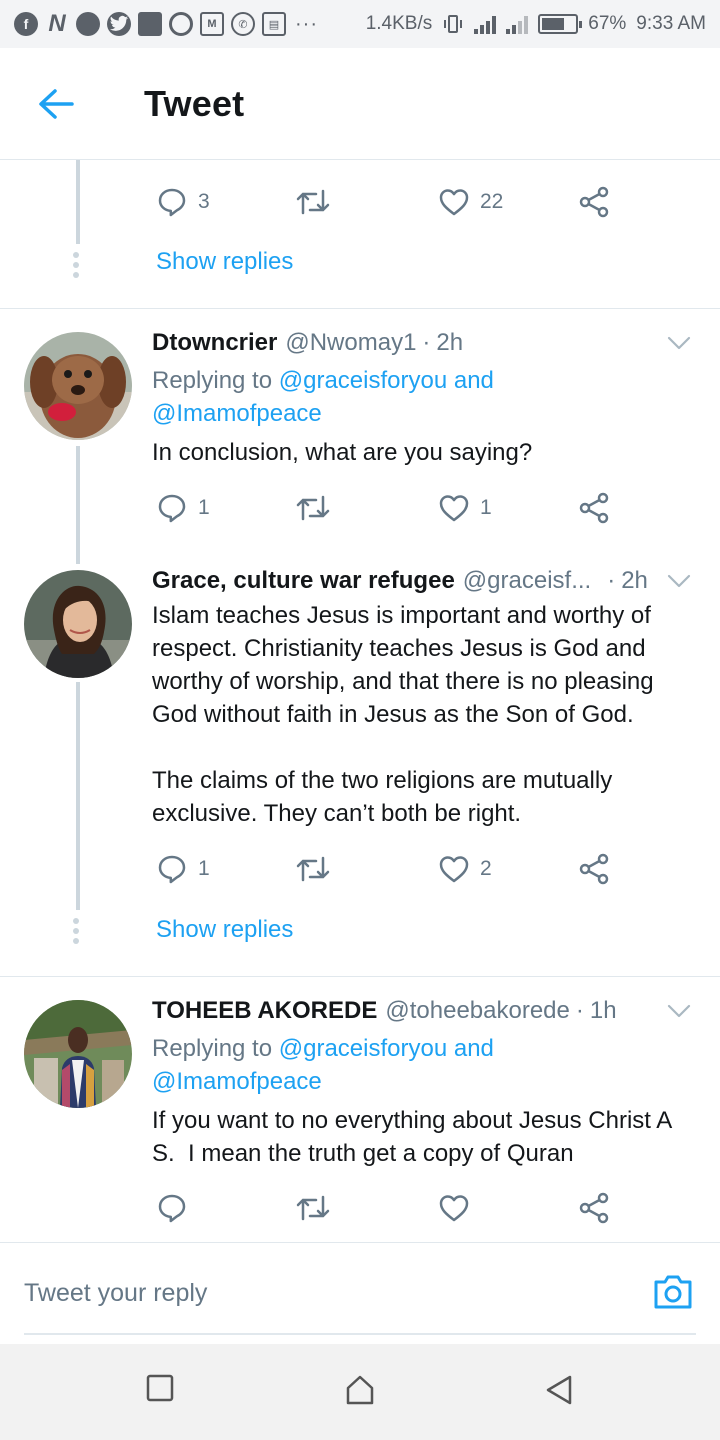 This screenshot has height=1440, width=720. I want to click on page-title: Tweet, so click(194, 103).